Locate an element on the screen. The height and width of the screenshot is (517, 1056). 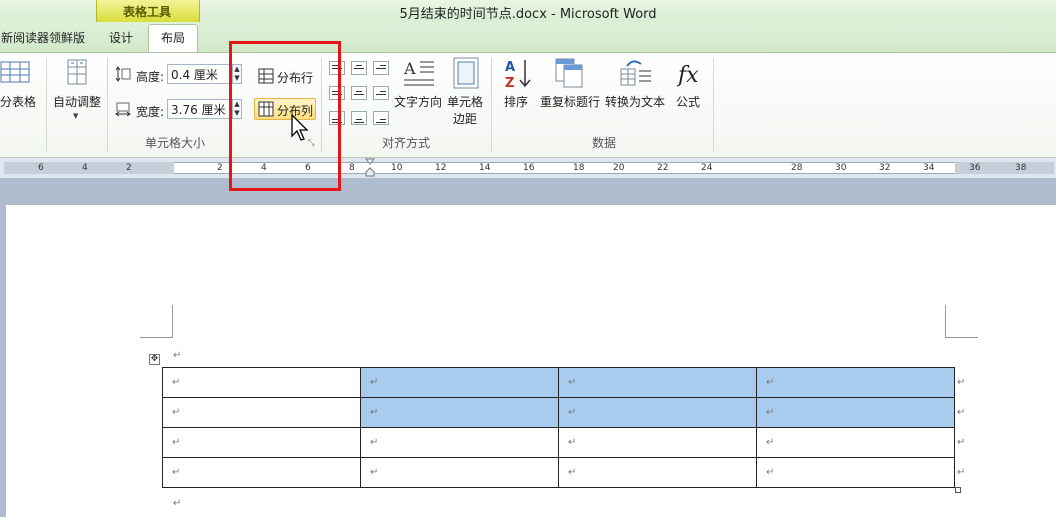
ruler-number: 18 is located at coordinates (579, 168).